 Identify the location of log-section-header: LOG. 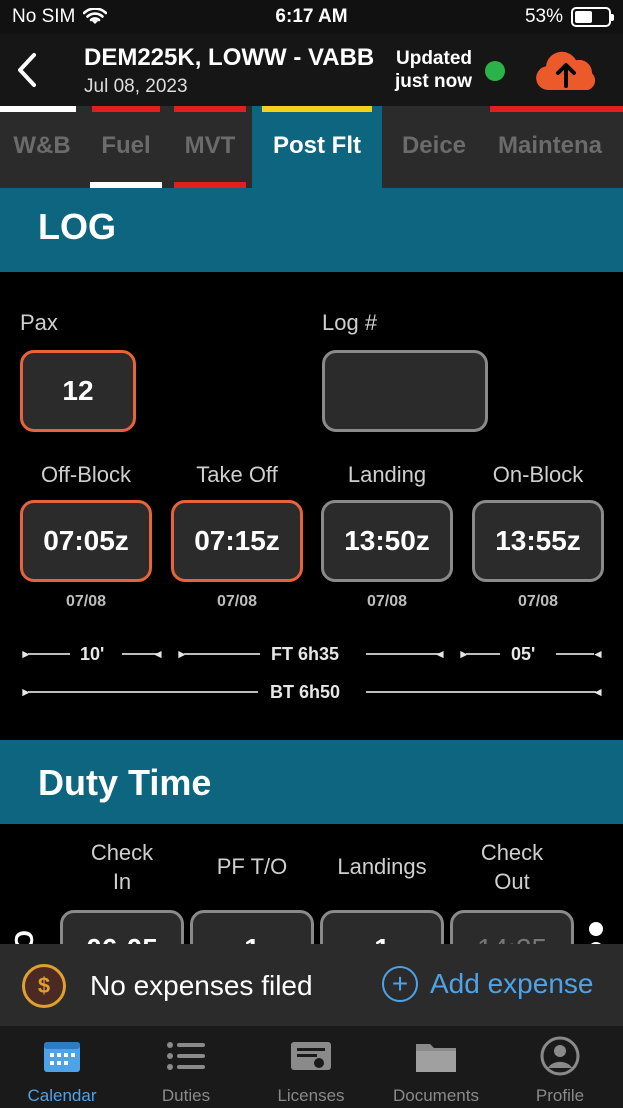
(311, 230).